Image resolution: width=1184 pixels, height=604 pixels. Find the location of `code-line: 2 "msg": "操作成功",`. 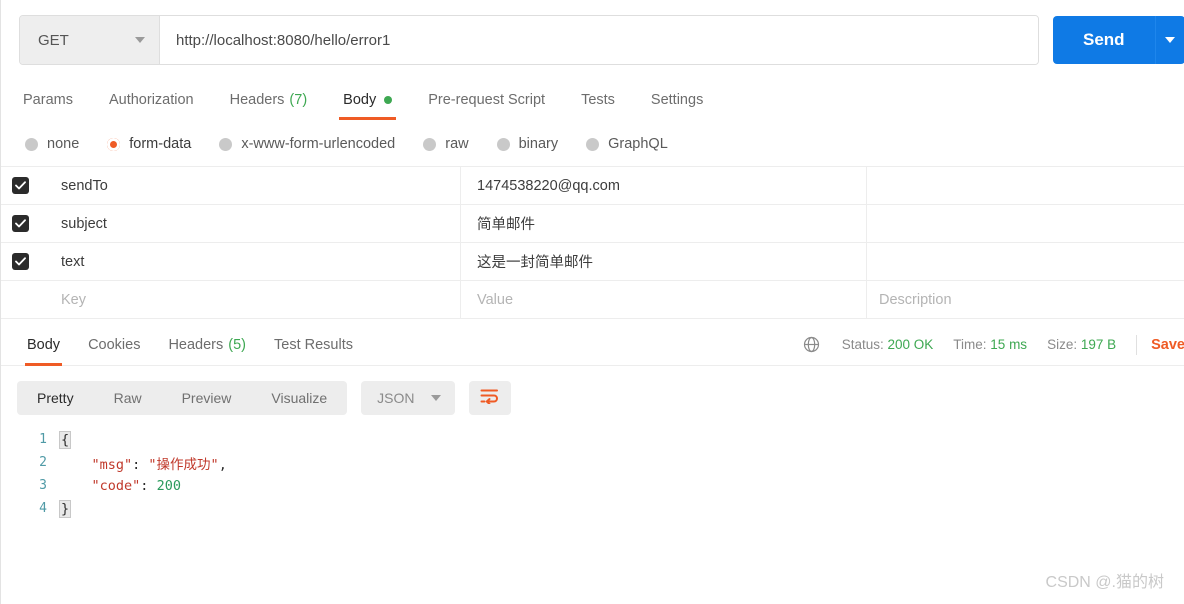

code-line: 2 "msg": "操作成功", is located at coordinates (592, 462).